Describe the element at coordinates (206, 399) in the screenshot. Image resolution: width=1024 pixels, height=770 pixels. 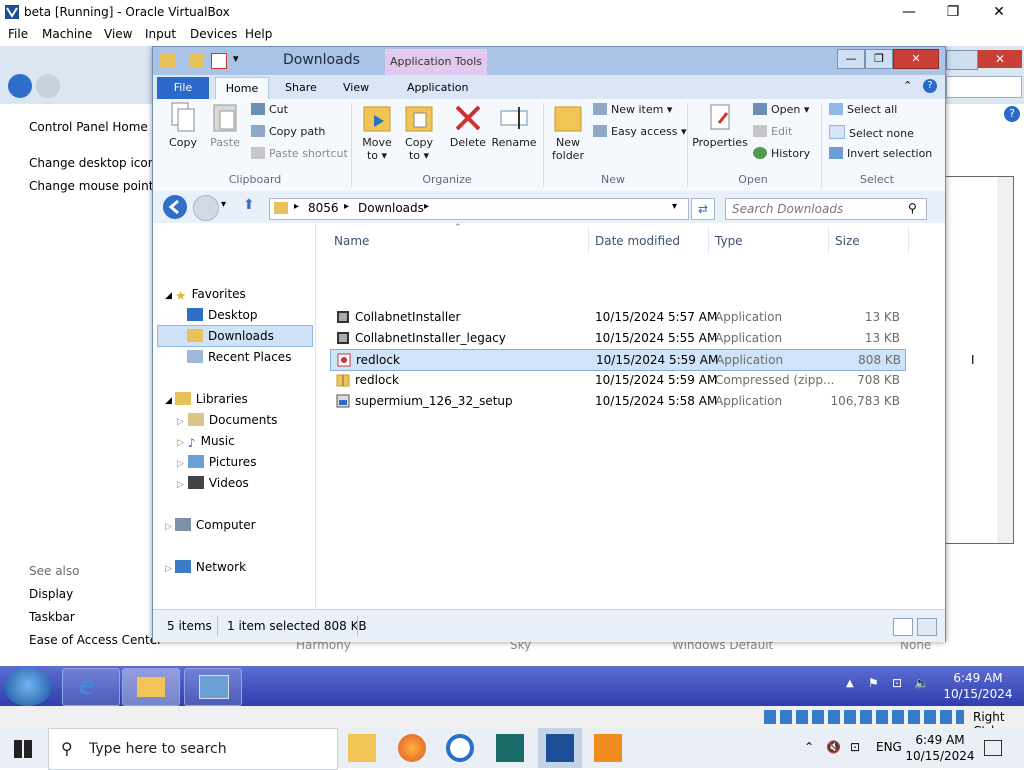
I see `nav-libraries: ◢ Libraries` at that location.